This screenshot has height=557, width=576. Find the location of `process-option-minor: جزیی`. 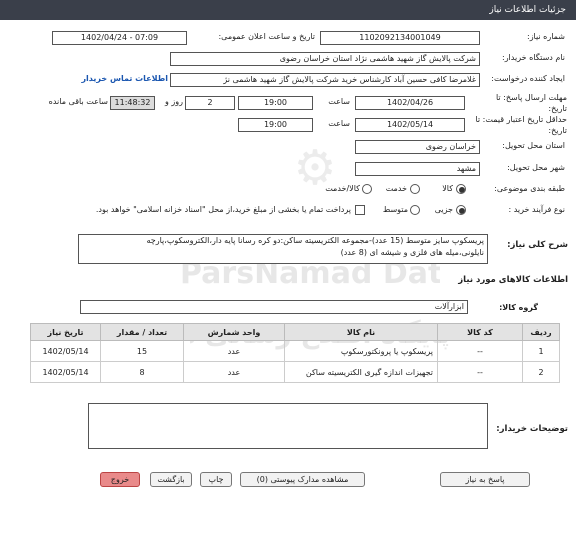

process-option-minor: جزیی is located at coordinates (443, 209).